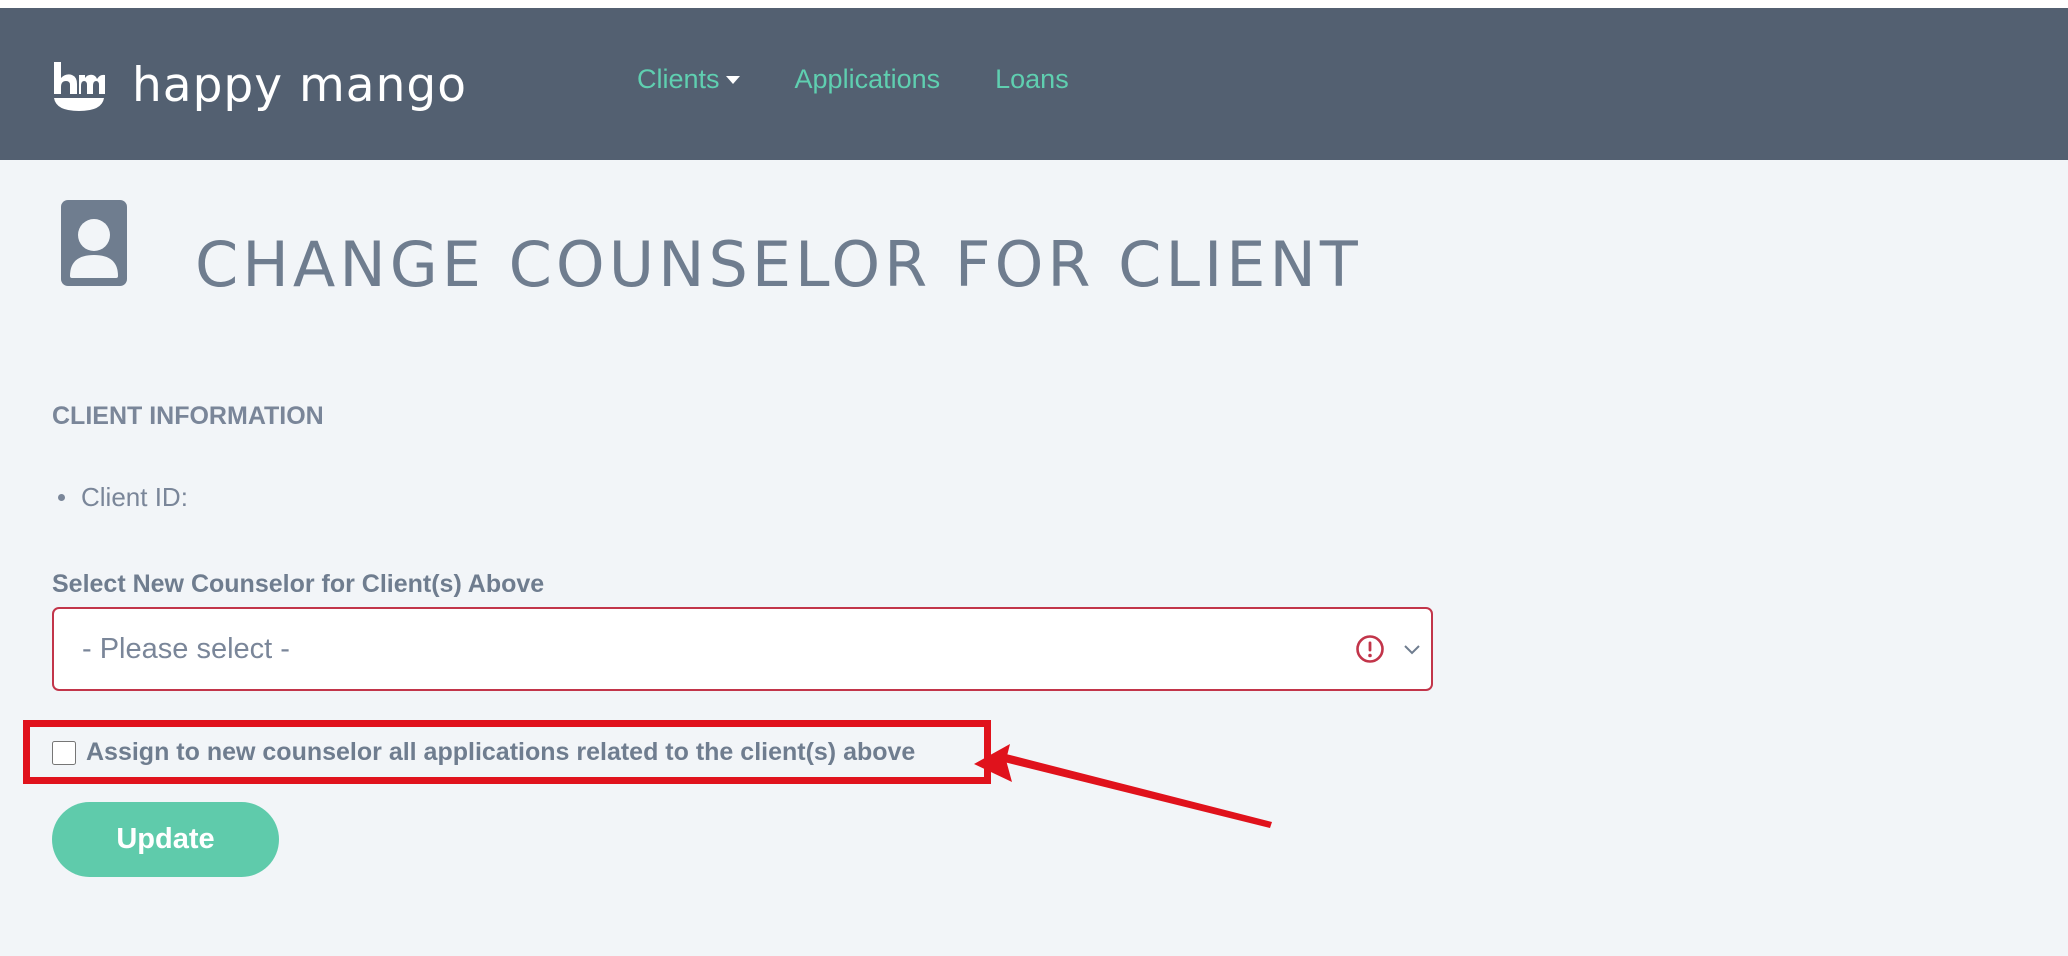 The height and width of the screenshot is (956, 2068). I want to click on nav-applications: Applications, so click(868, 79).